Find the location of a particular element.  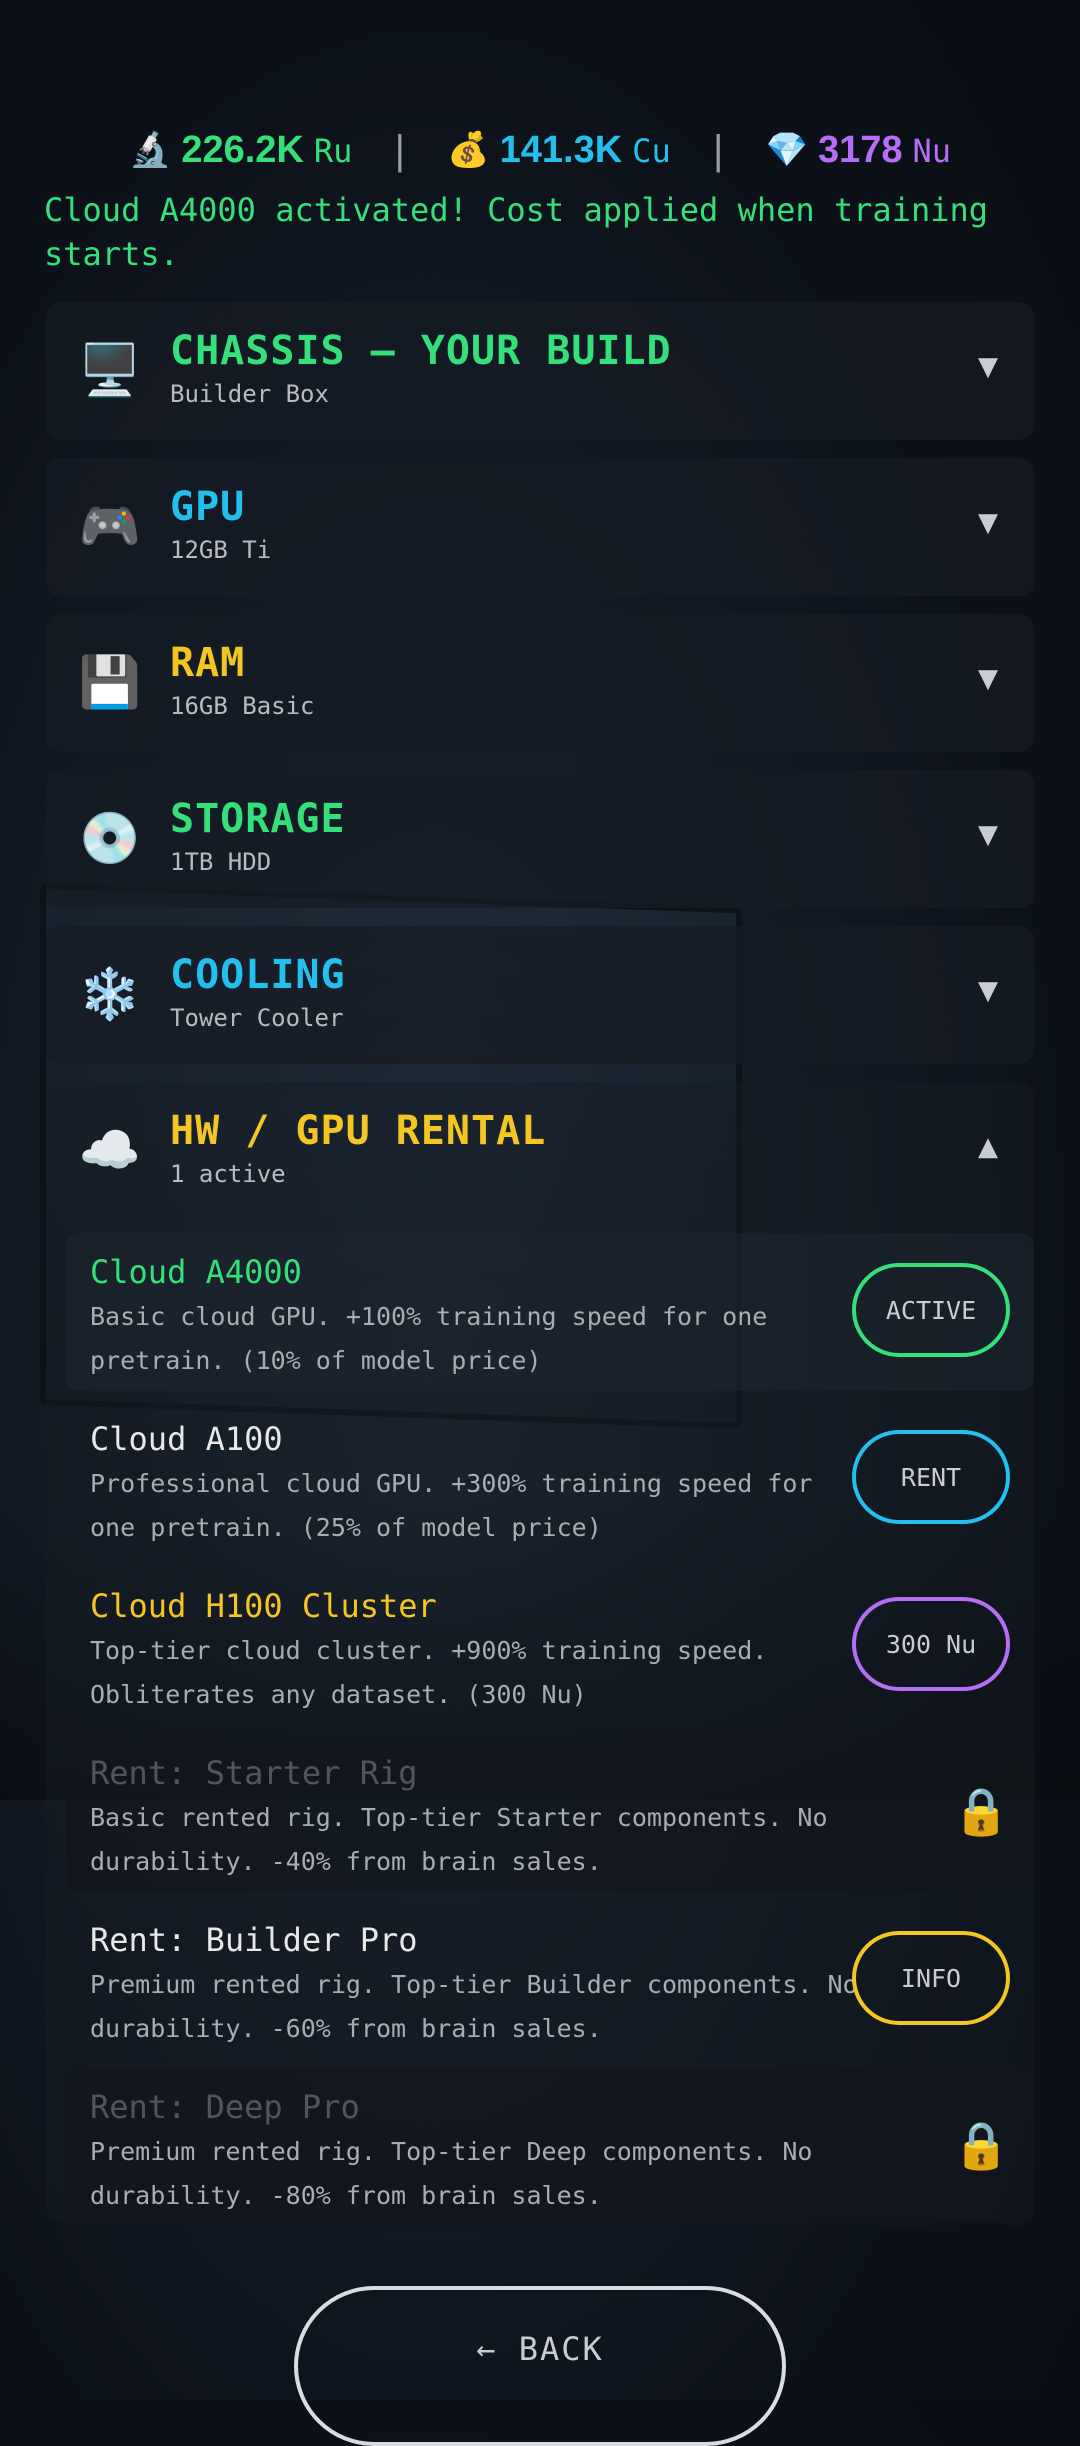

research-value: 226.2K is located at coordinates (242, 149).